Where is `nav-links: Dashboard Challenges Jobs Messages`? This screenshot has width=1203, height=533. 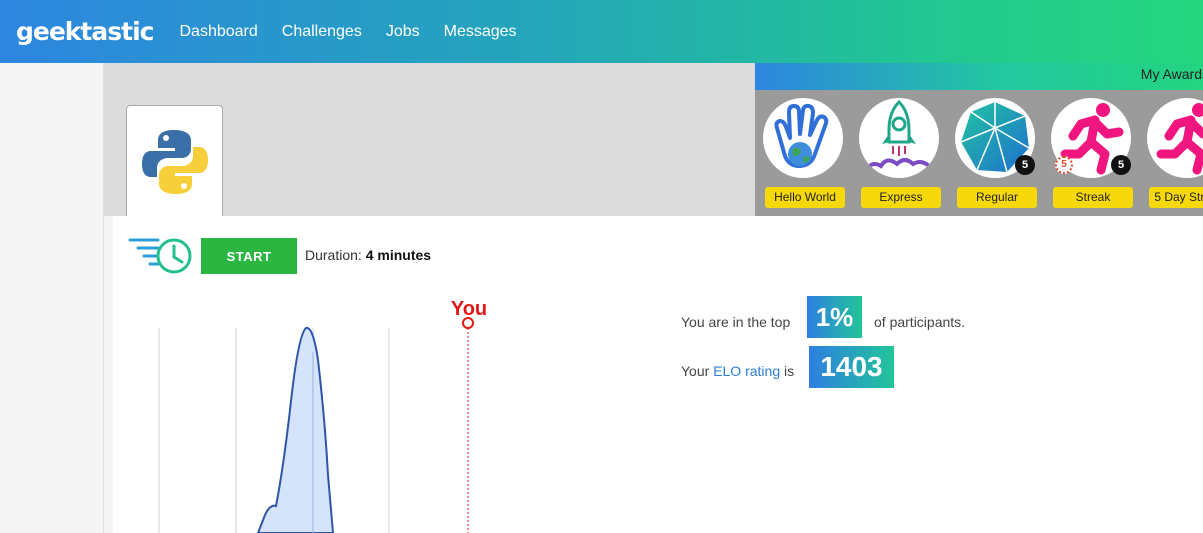
nav-links: Dashboard Challenges Jobs Messages is located at coordinates (359, 32).